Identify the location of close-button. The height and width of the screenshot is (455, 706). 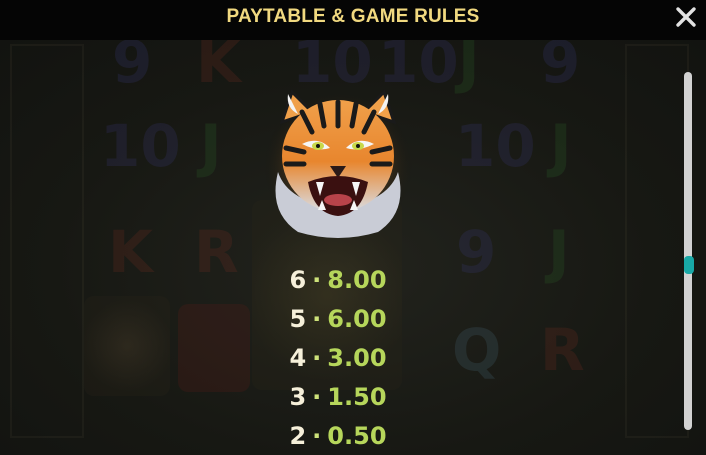
(686, 17).